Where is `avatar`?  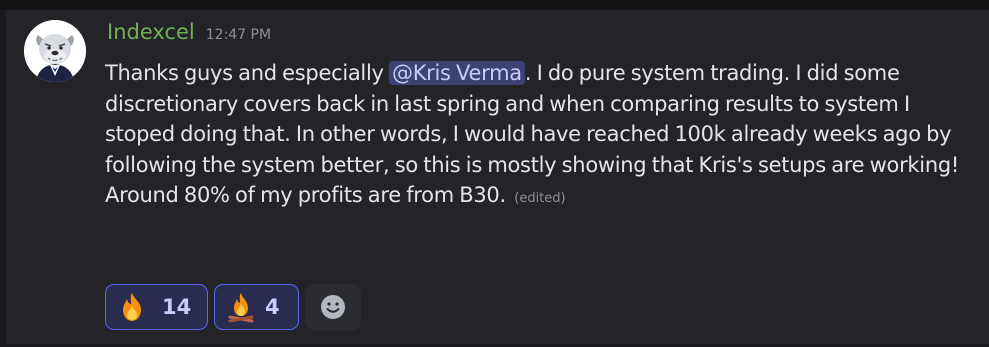 avatar is located at coordinates (55, 51).